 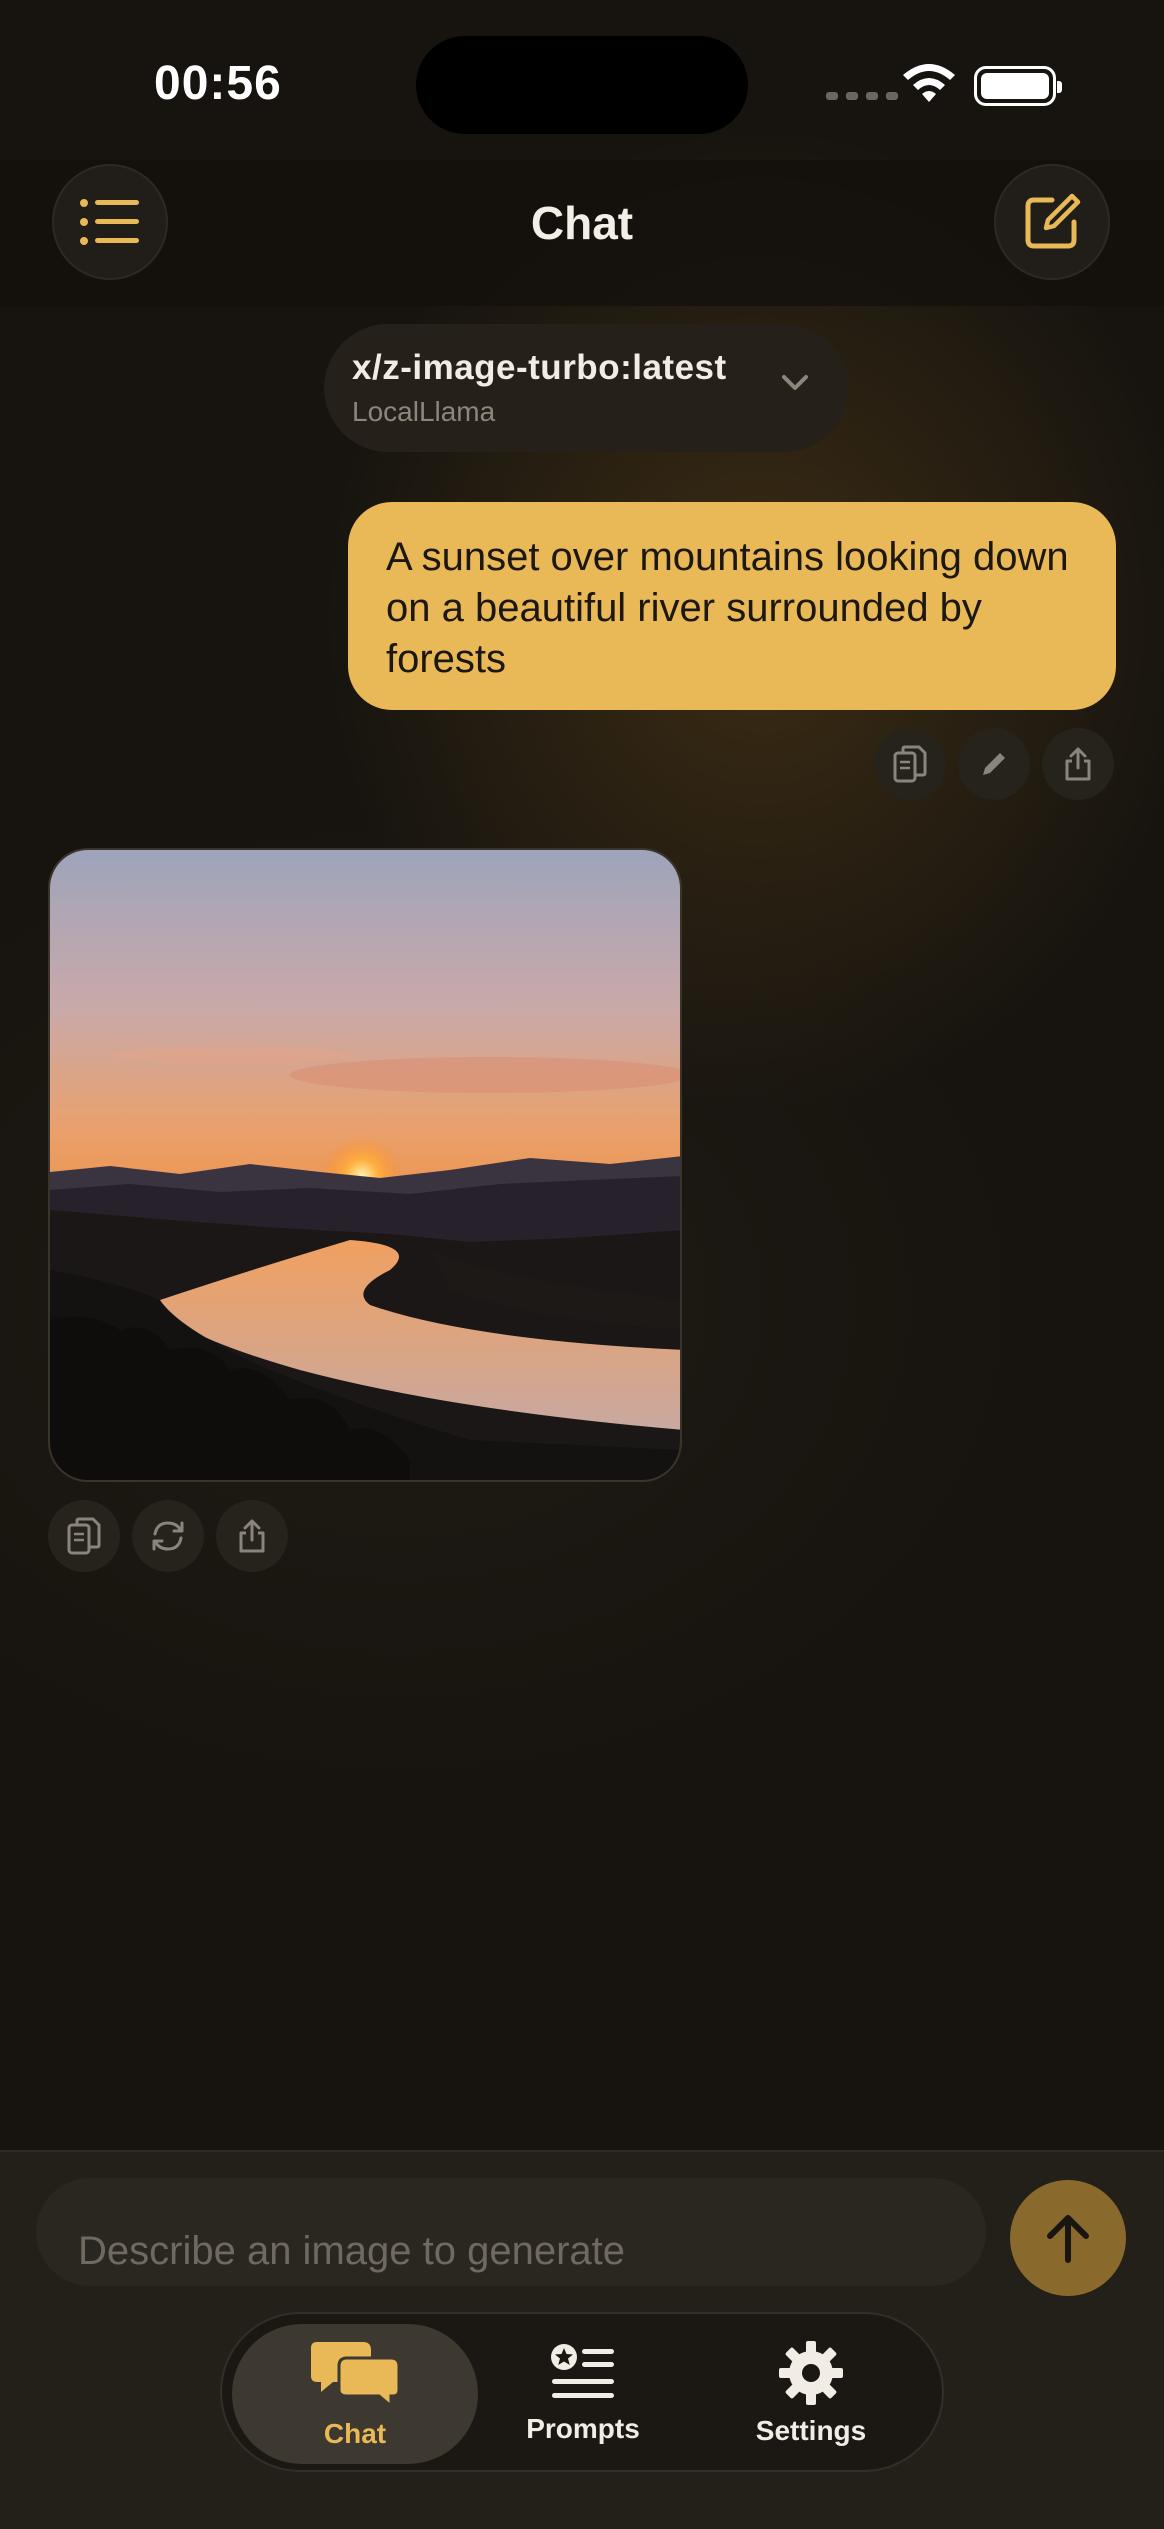 I want to click on edit-icon, so click(x=994, y=764).